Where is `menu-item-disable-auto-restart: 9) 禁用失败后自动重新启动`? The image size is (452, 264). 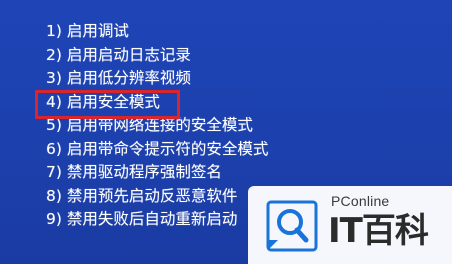 menu-item-disable-auto-restart: 9) 禁用失败后自动重新启动 is located at coordinates (157, 220).